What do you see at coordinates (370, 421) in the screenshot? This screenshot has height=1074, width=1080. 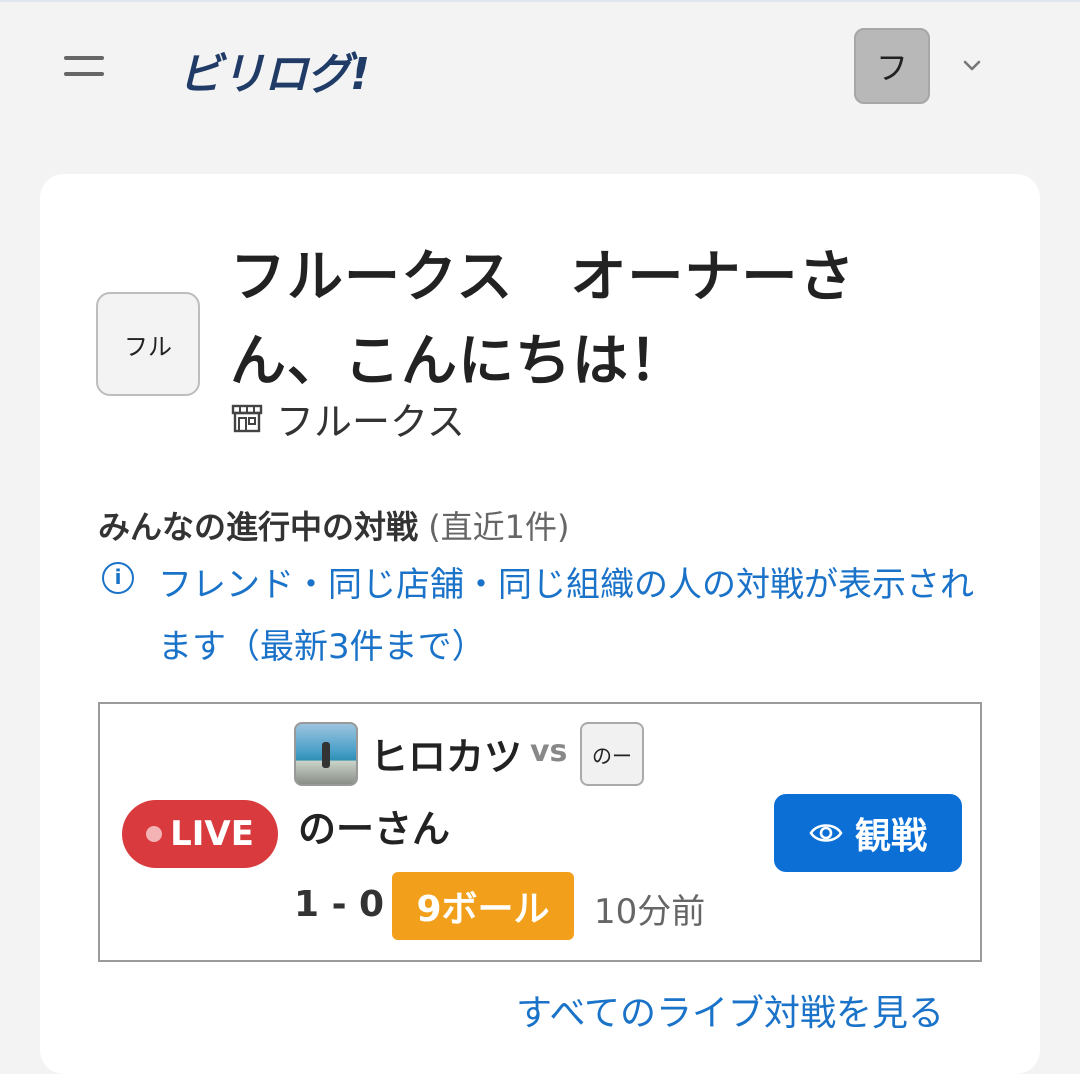 I see `store-name: フルークス` at bounding box center [370, 421].